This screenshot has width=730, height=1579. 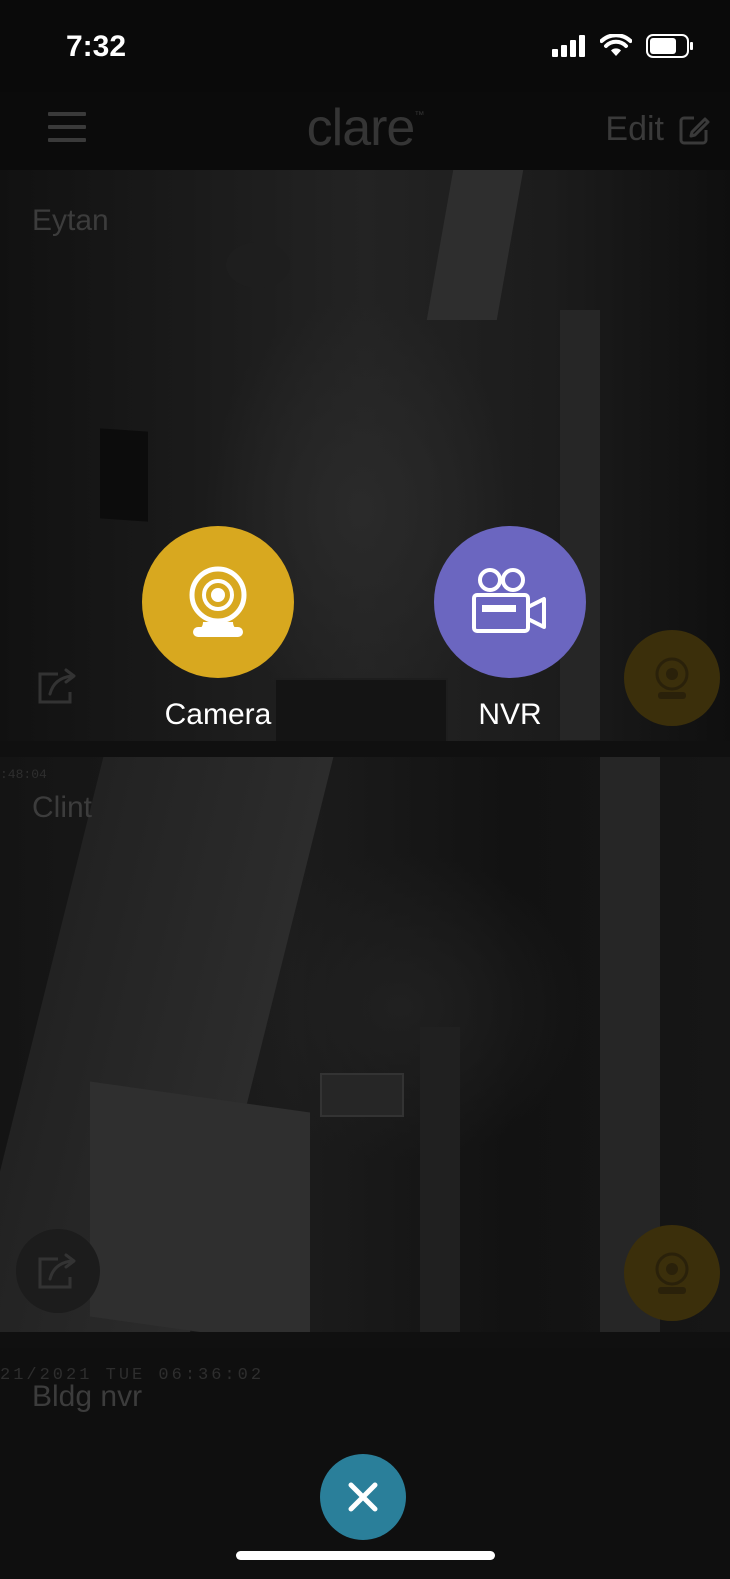 What do you see at coordinates (70, 220) in the screenshot?
I see `tile-title: Eytan` at bounding box center [70, 220].